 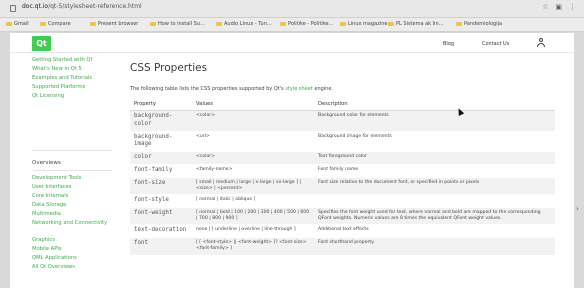 What do you see at coordinates (54, 258) in the screenshot?
I see `sidebar-link: QML Applications` at bounding box center [54, 258].